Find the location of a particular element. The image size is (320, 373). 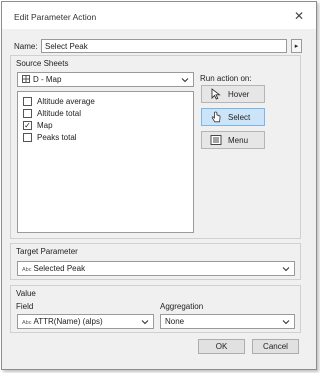

run-action-label: Run action on: is located at coordinates (226, 78).